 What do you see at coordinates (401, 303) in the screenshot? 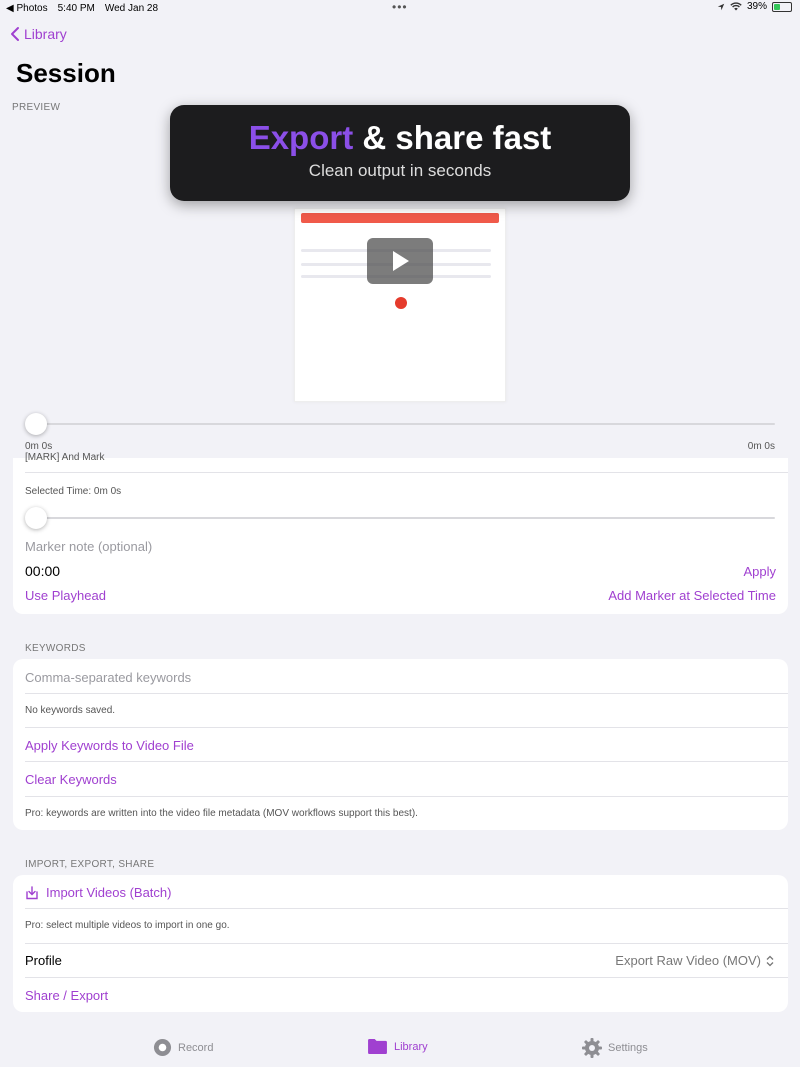
I see `thumbnail-record-dot` at bounding box center [401, 303].